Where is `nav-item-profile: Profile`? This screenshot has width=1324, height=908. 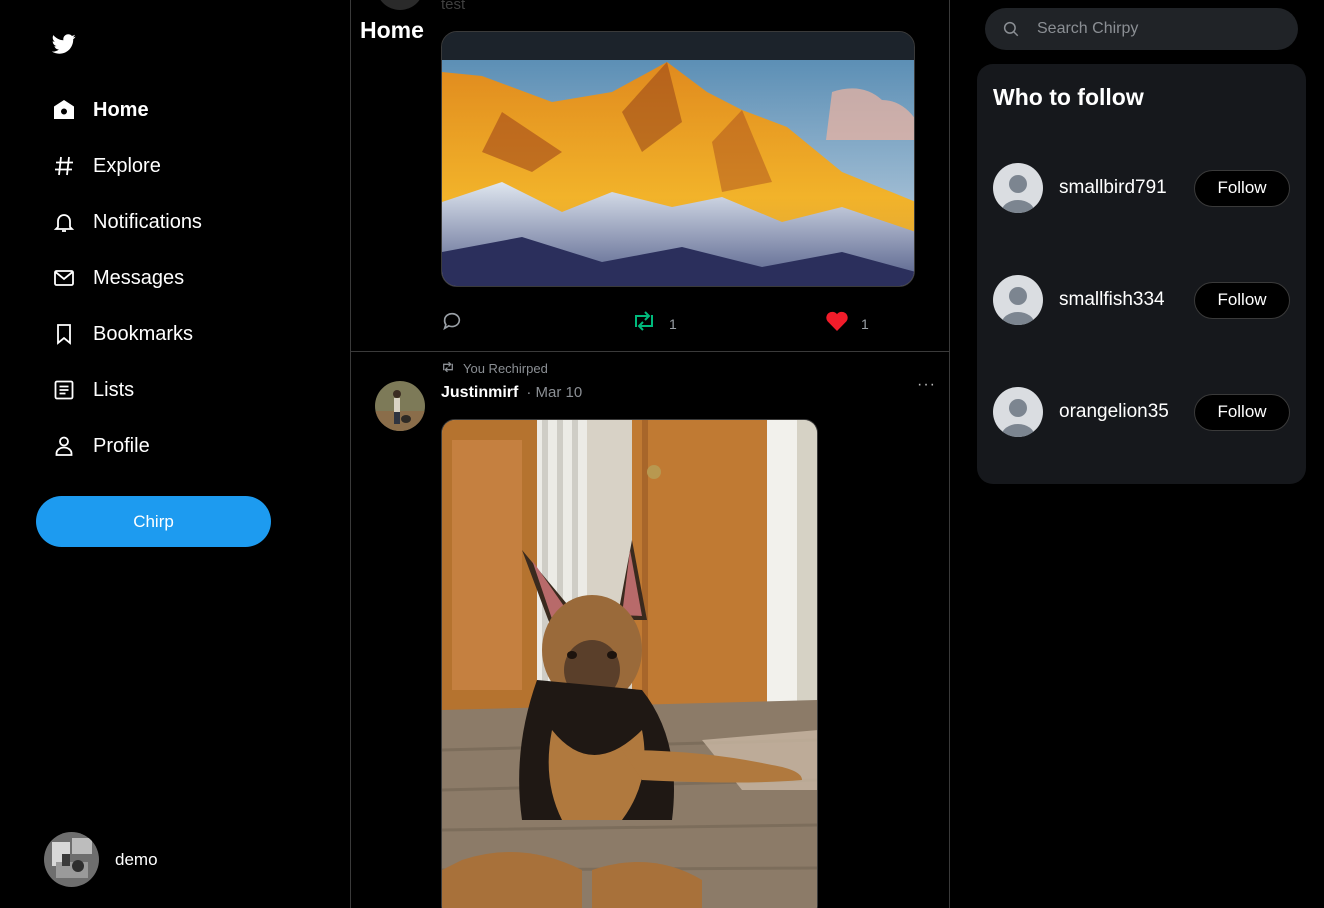 nav-item-profile: Profile is located at coordinates (127, 446).